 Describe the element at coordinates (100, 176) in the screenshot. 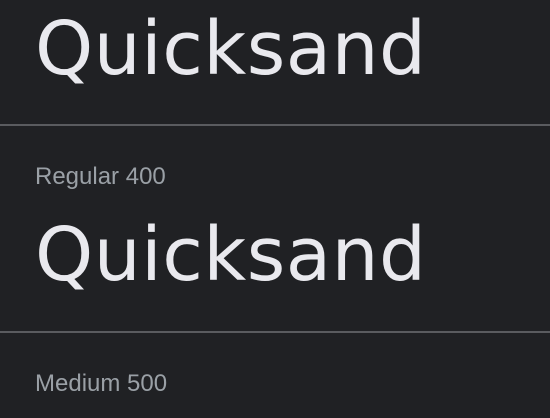

I see `font-weight-label: Regular 400` at that location.